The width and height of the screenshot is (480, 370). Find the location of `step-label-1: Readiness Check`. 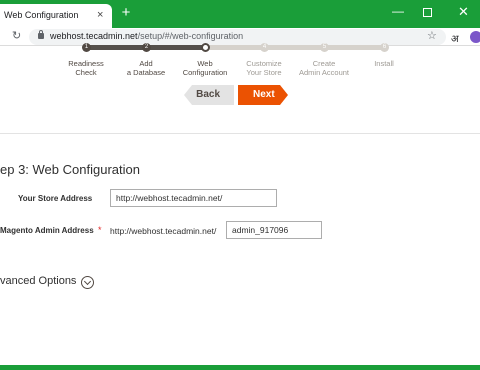

step-label-1: Readiness Check is located at coordinates (86, 68).